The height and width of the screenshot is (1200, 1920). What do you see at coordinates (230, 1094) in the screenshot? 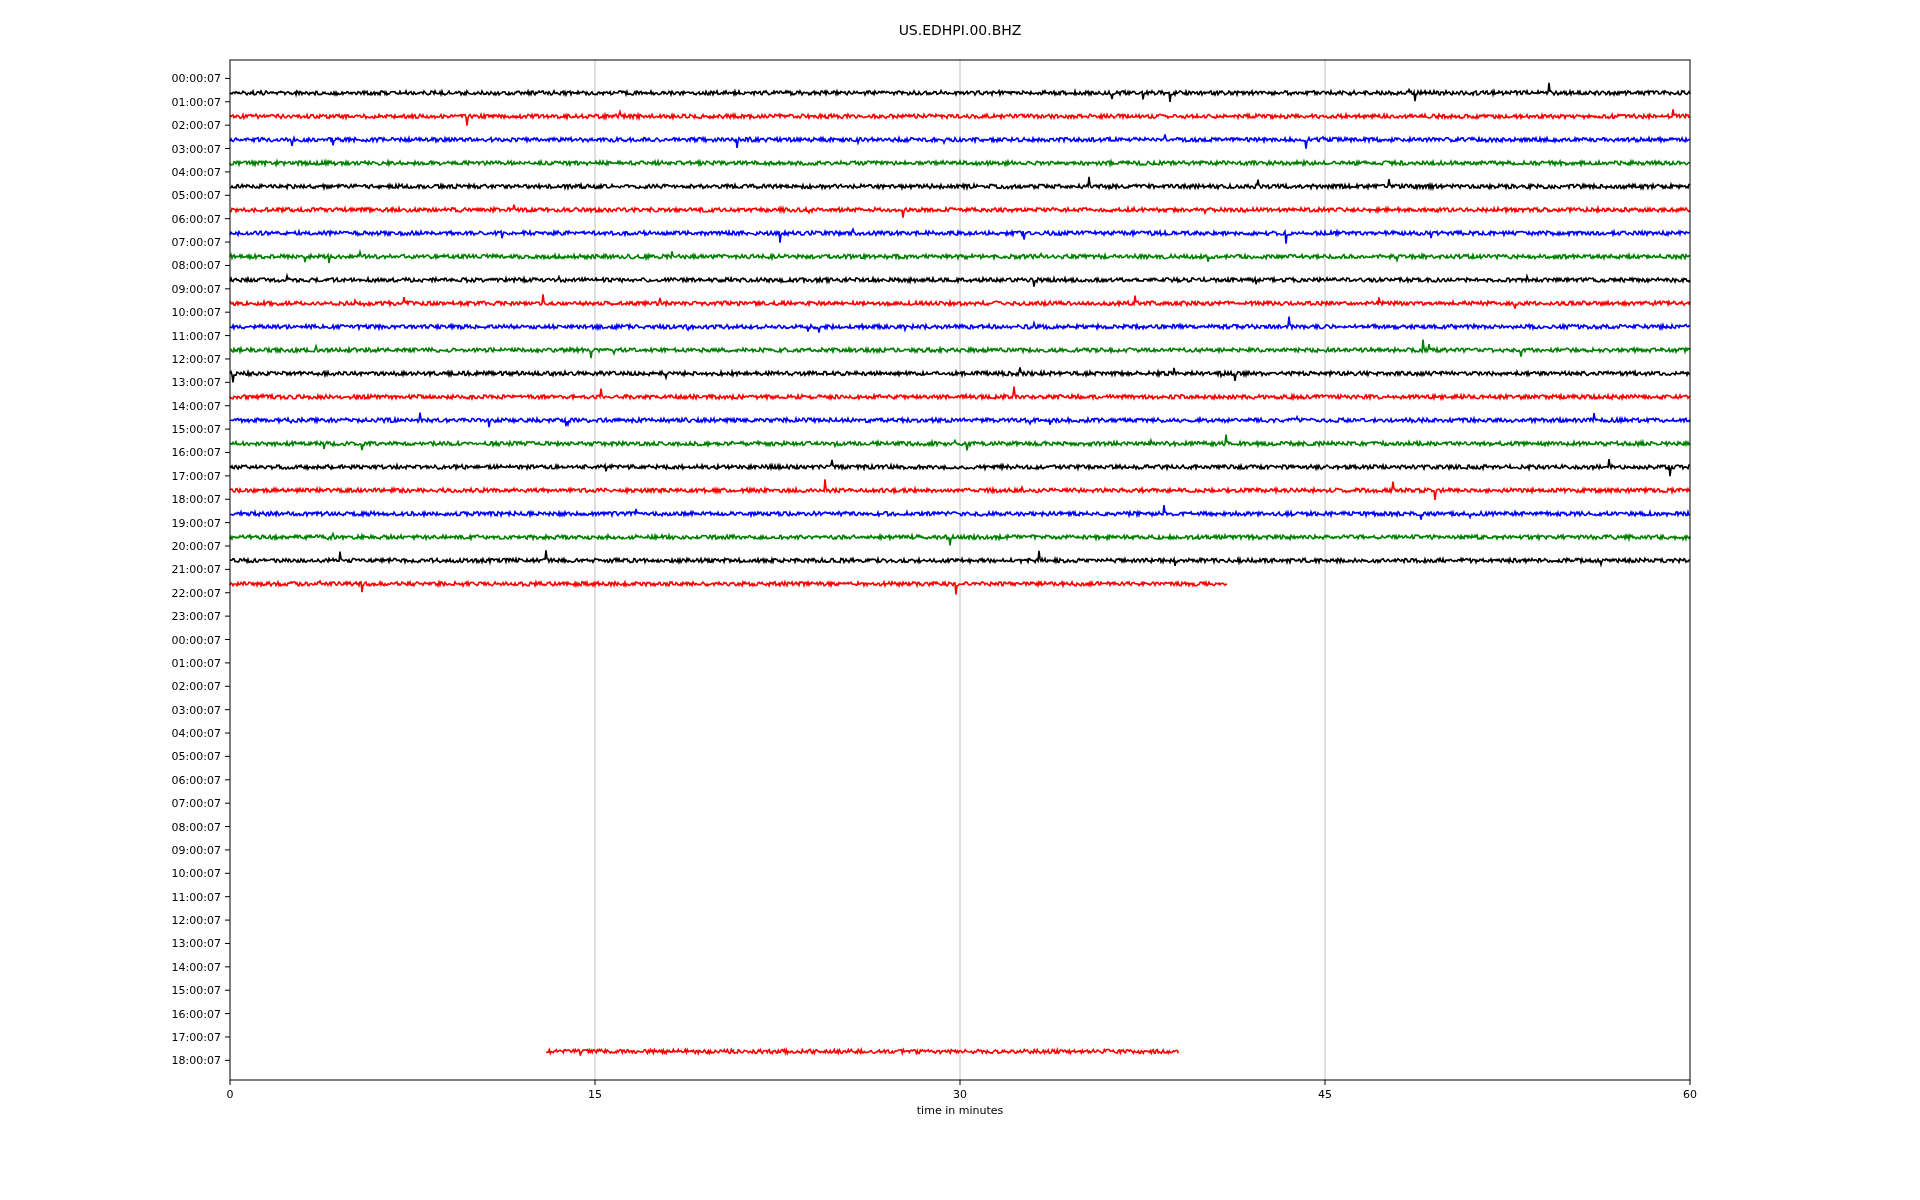
I see `x-tick-label: 0` at bounding box center [230, 1094].